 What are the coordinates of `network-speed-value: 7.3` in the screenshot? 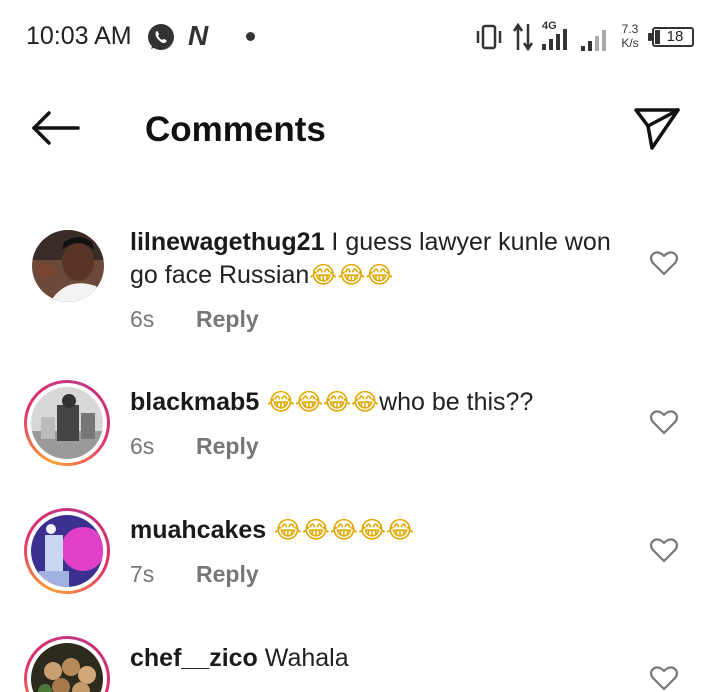 It's located at (630, 29).